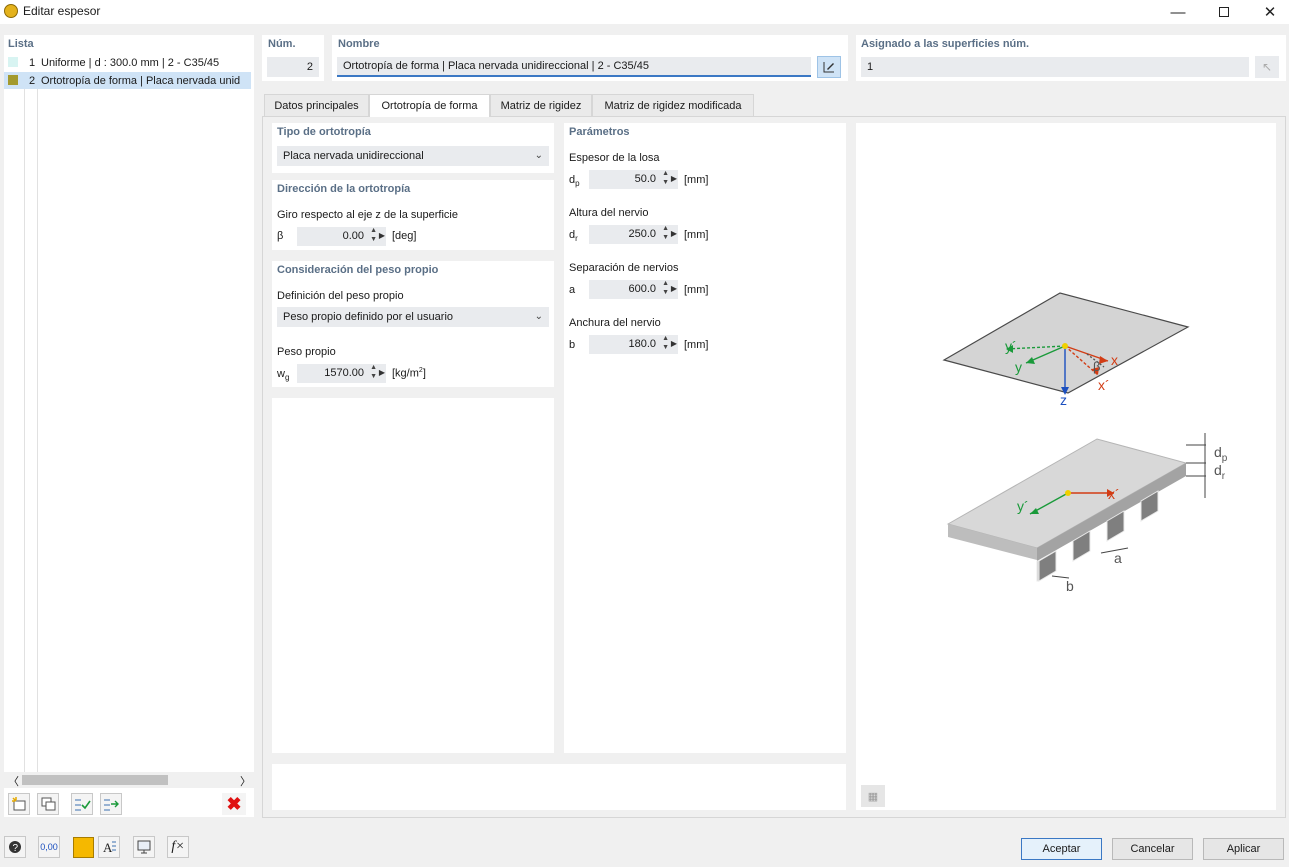 The height and width of the screenshot is (867, 1289). What do you see at coordinates (1011, 346) in the screenshot?
I see `y-prime-label: y´` at bounding box center [1011, 346].